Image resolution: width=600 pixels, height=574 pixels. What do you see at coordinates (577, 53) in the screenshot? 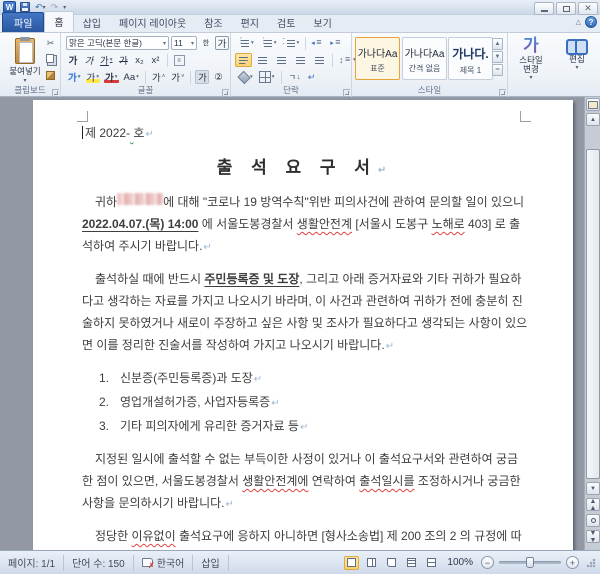
I see `editing-button: 편집 ▾` at bounding box center [577, 53].